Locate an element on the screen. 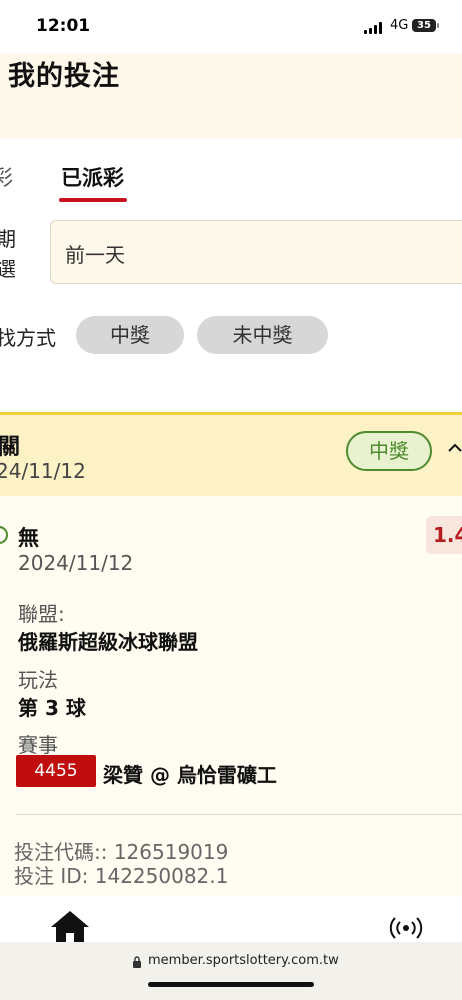  league-value: 俄羅斯超級冰球聯盟 is located at coordinates (108, 642).